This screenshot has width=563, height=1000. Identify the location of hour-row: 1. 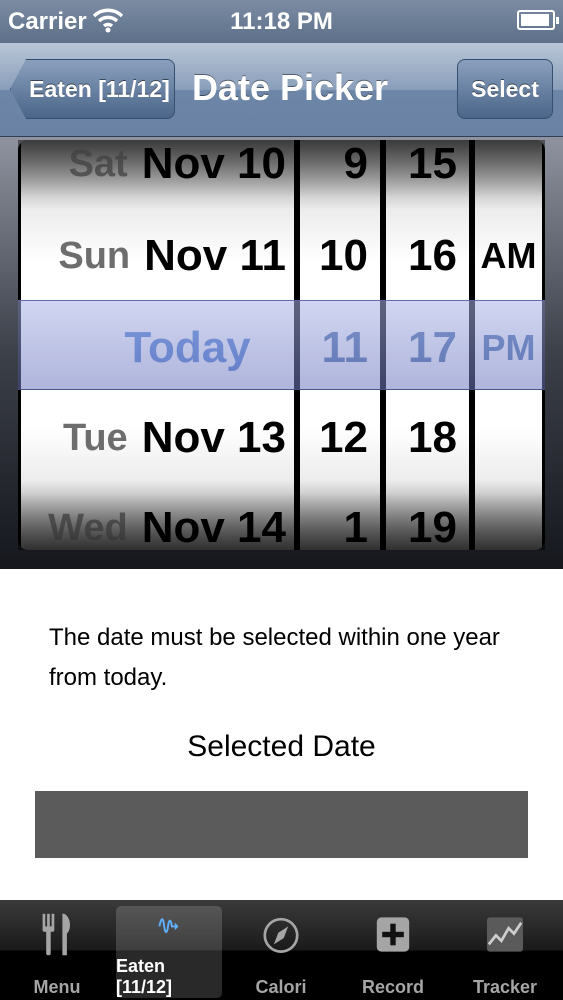
(355, 526).